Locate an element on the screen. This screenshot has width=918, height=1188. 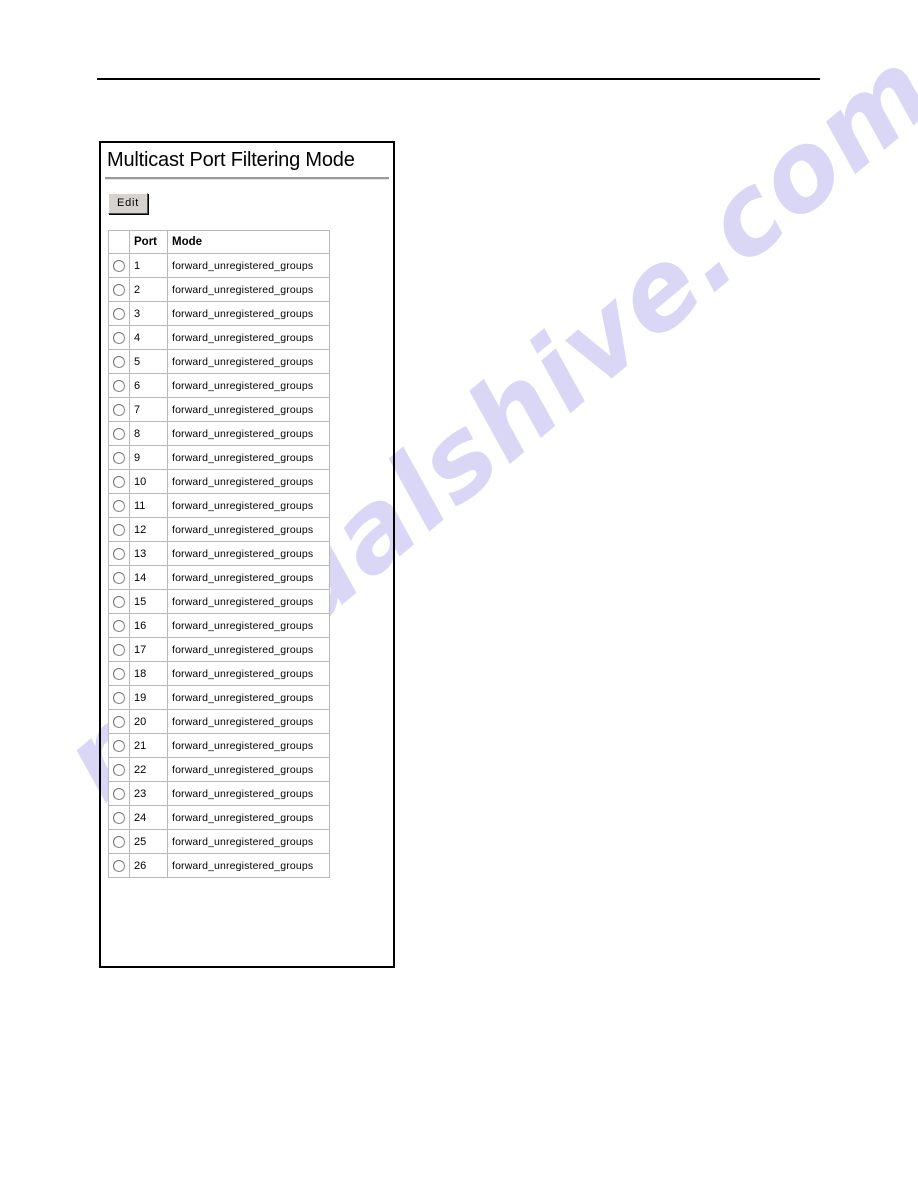
table-row: 16 forward_unregistered_groups is located at coordinates (219, 625).